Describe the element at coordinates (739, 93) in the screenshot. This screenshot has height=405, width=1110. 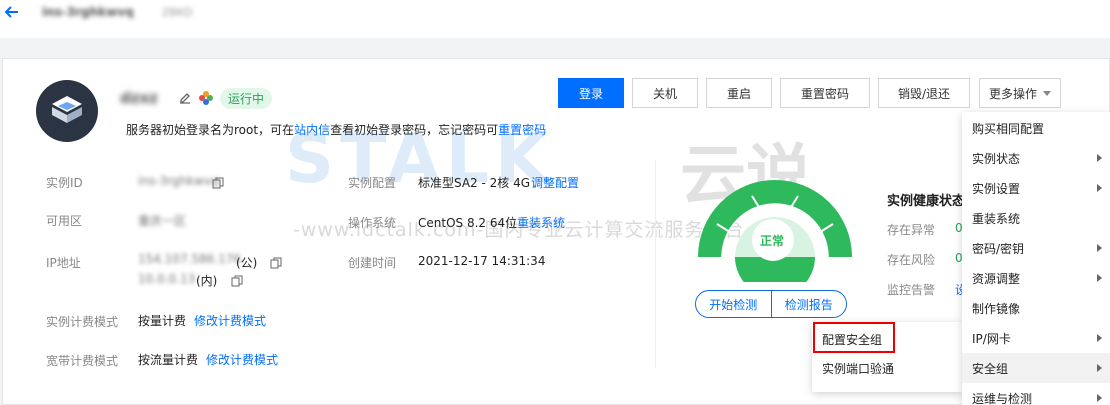
I see `restart-button: 重启` at that location.